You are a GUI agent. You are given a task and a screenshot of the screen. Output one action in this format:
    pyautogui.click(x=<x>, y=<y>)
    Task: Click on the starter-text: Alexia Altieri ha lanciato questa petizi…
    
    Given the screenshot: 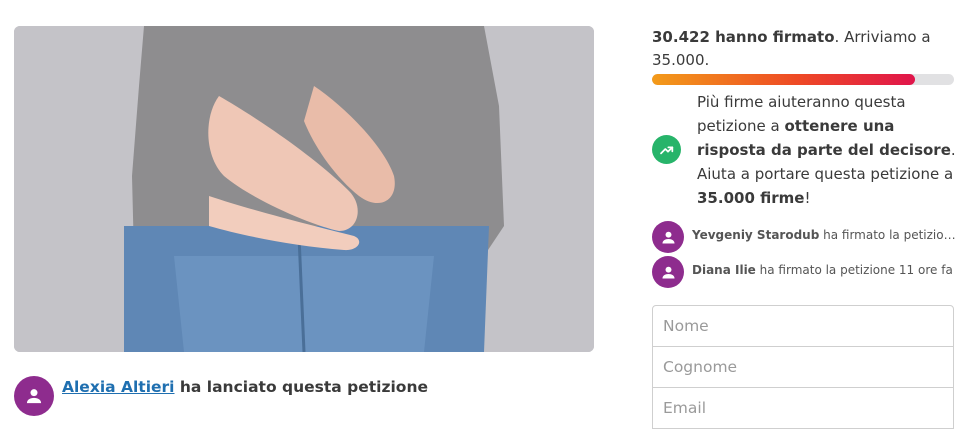 What is the action you would take?
    pyautogui.click(x=245, y=387)
    